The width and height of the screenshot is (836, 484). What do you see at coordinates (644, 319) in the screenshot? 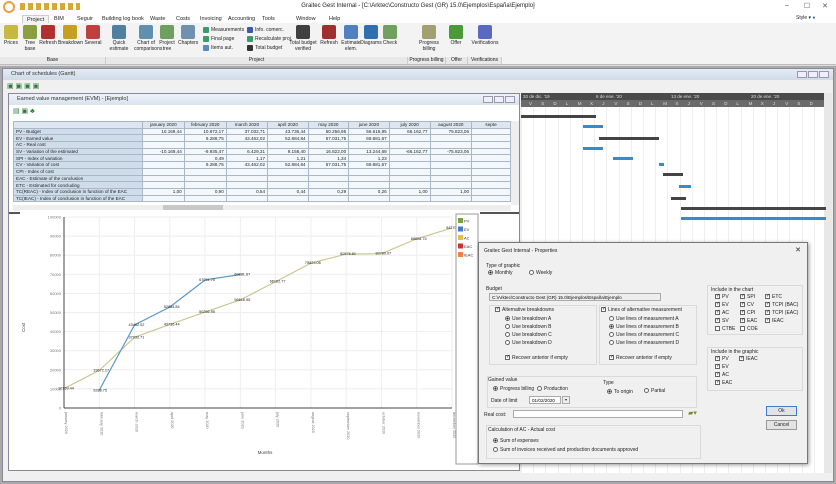
I see `lines-radio-0: Use lines of measurement A` at bounding box center [644, 319].